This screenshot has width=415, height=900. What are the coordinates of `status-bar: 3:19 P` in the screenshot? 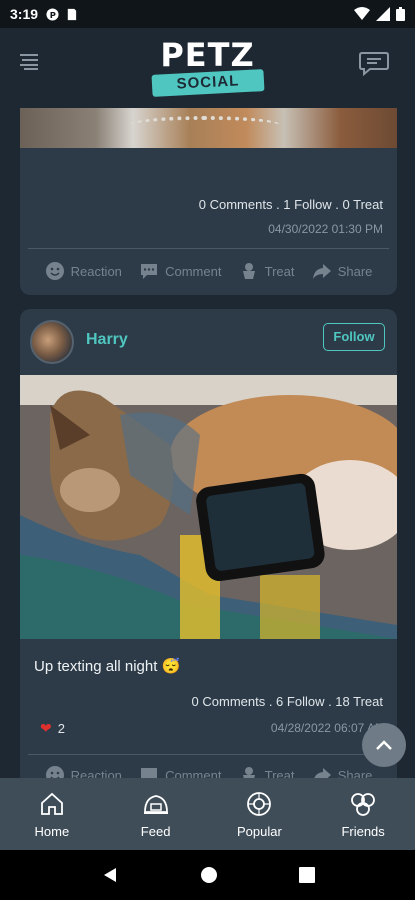 It's located at (207, 14).